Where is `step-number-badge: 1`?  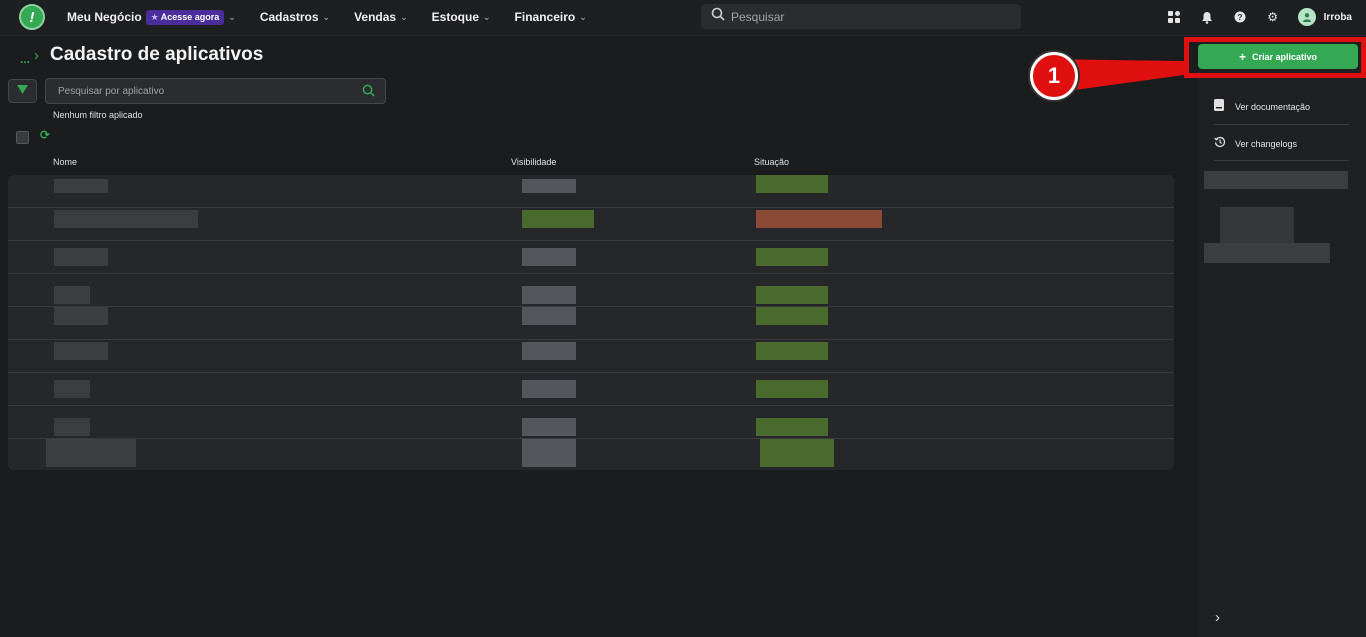 step-number-badge: 1 is located at coordinates (1054, 76).